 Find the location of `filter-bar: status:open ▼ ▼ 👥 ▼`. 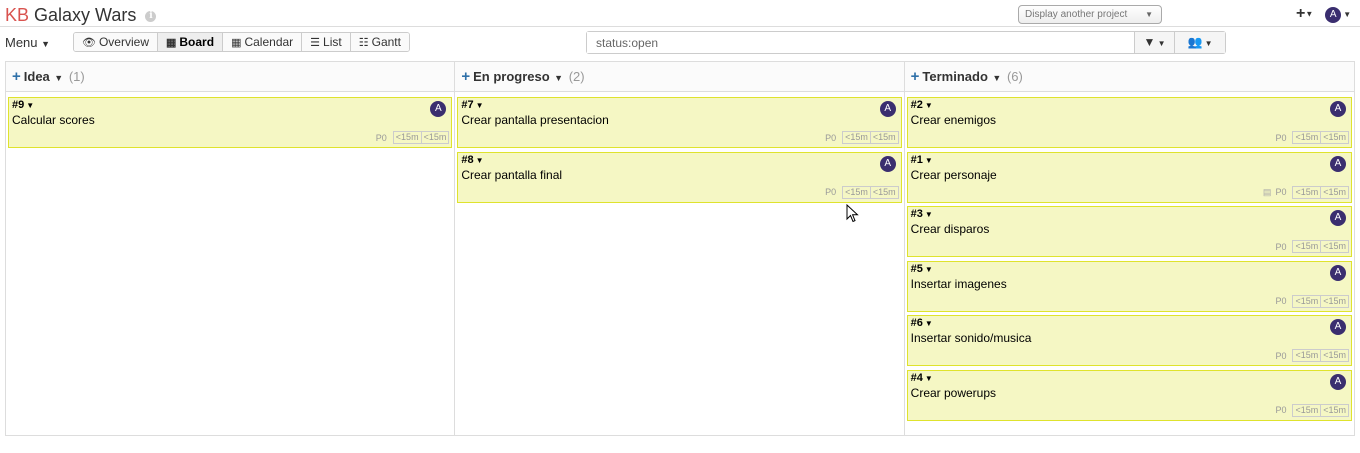

filter-bar: status:open ▼ ▼ 👥 ▼ is located at coordinates (906, 42).